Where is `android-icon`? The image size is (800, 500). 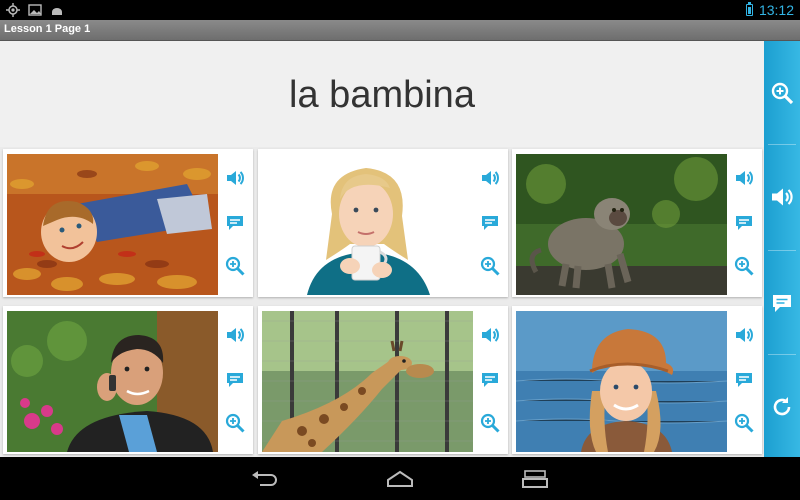
android-icon is located at coordinates (57, 11).